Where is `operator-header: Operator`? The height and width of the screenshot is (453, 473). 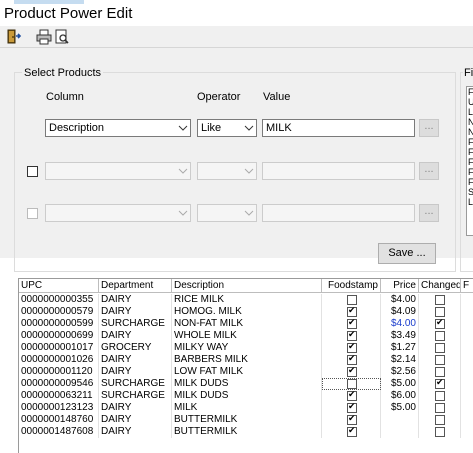
operator-header: Operator is located at coordinates (219, 97).